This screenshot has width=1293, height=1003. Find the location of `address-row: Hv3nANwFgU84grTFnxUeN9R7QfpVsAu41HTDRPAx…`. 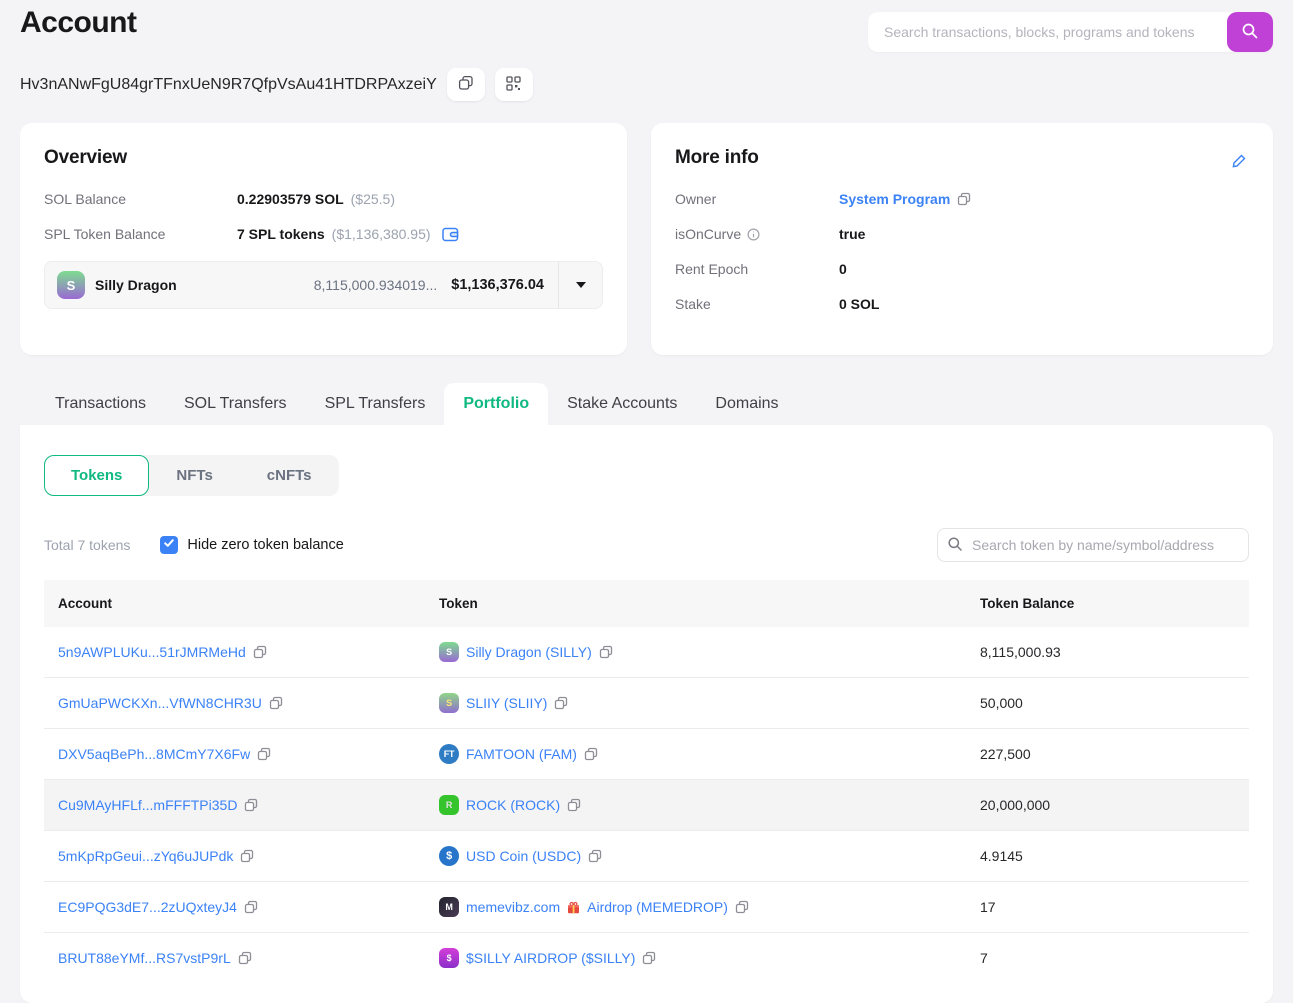

address-row: Hv3nANwFgU84grTFnxUeN9R7QfpVsAu41HTDRPAx… is located at coordinates (646, 84).